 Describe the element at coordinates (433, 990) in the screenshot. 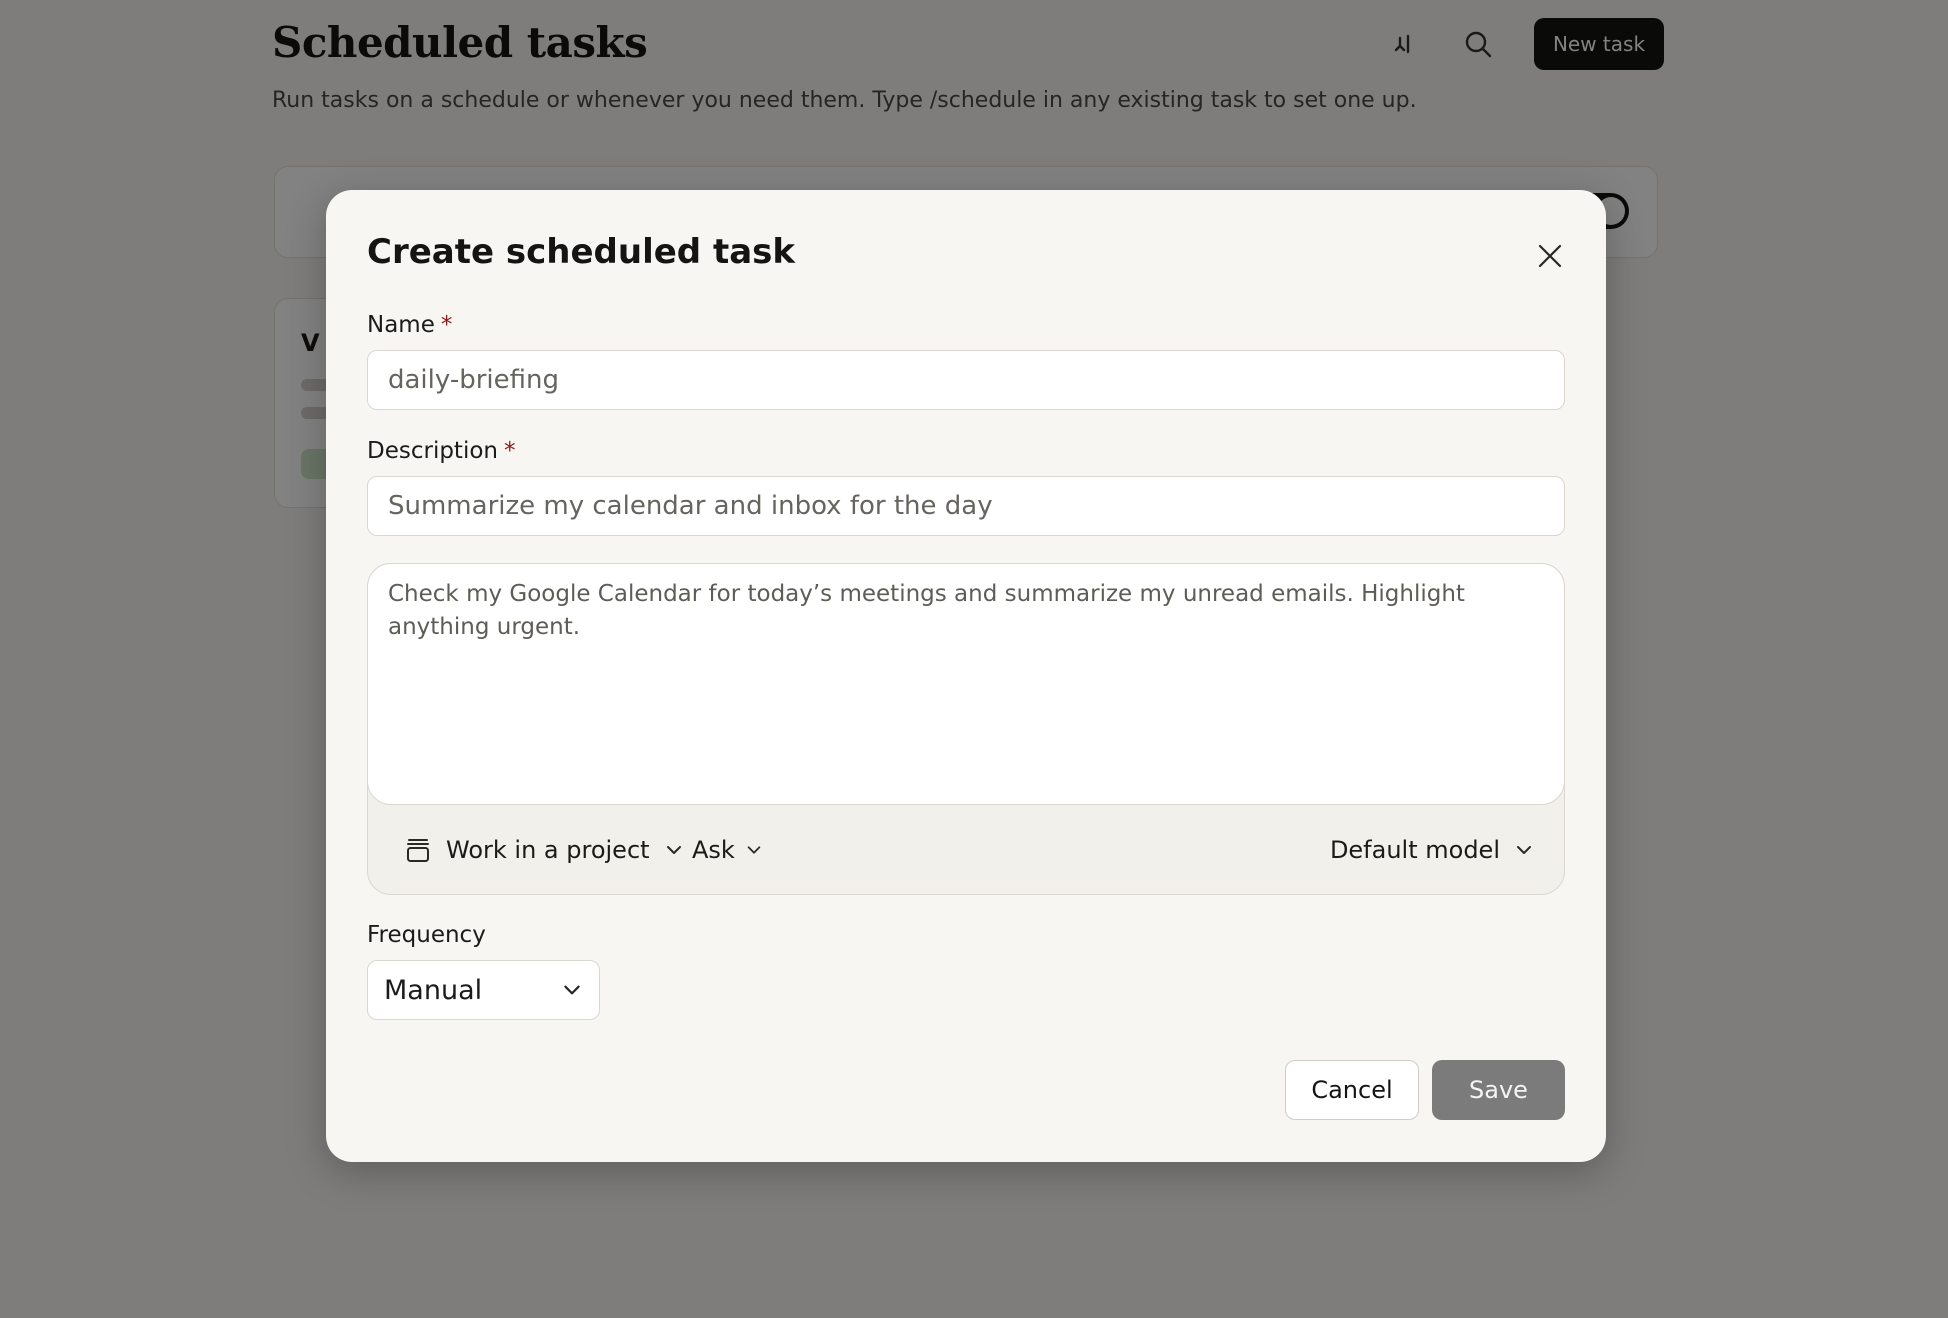

I see `frequency-select-value: Manual` at that location.